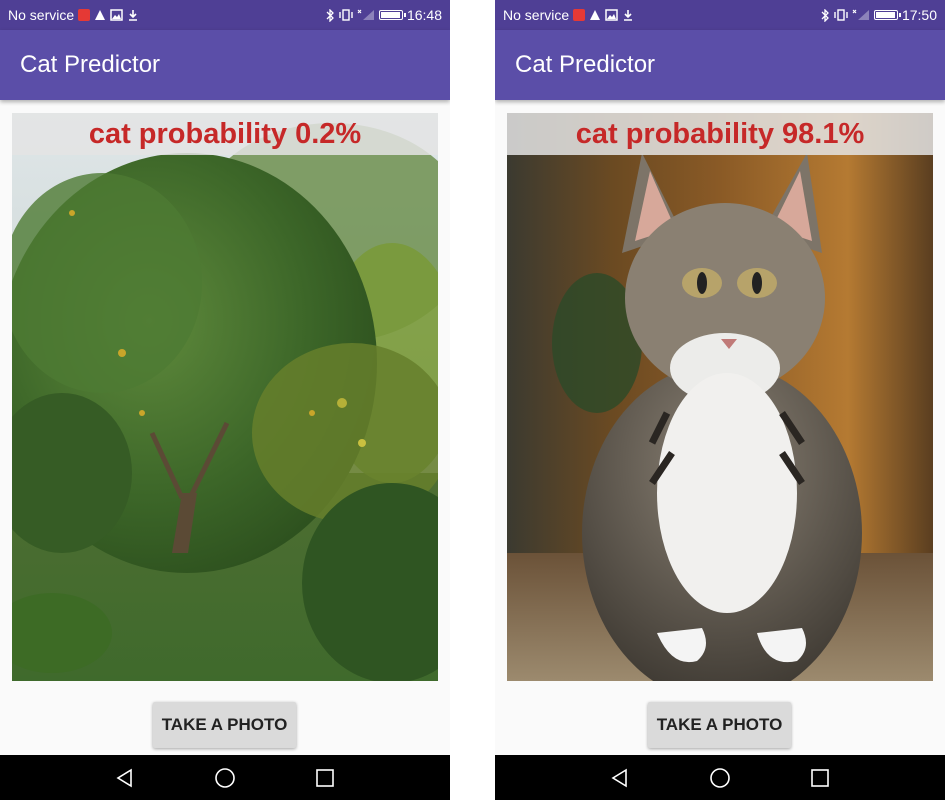  I want to click on status-bar: No service 16:48, so click(225, 15).